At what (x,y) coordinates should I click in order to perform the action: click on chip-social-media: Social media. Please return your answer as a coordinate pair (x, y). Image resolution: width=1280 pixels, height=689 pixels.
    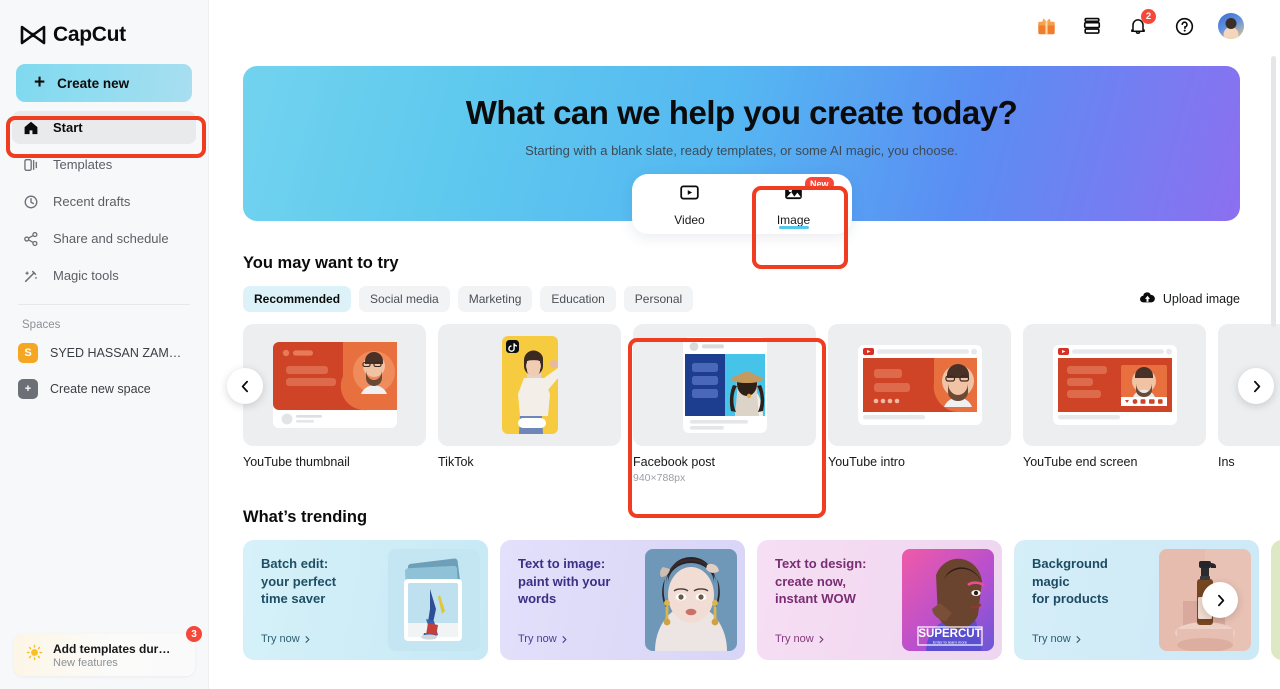
    Looking at the image, I should click on (404, 299).